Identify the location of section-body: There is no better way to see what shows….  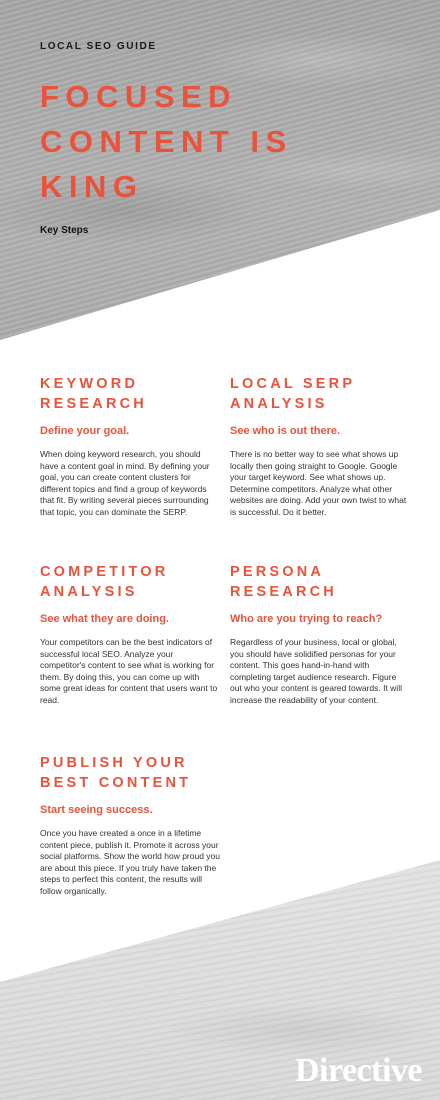
(318, 483).